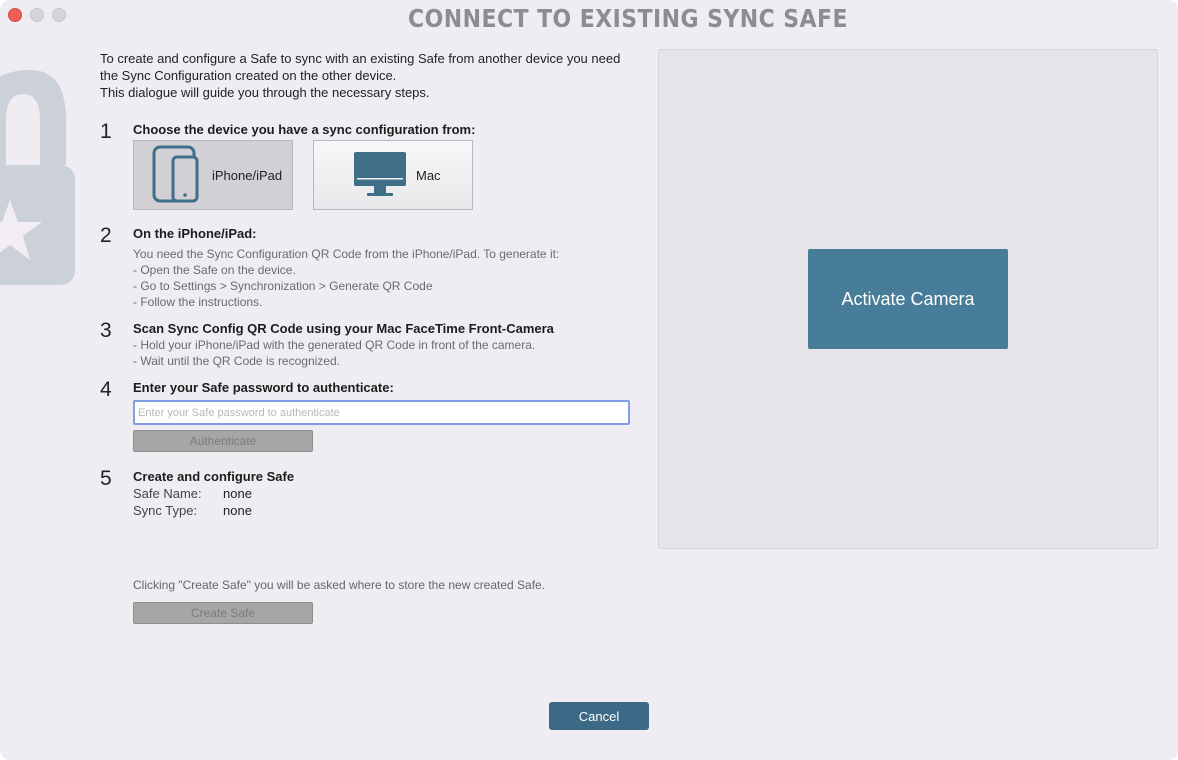  What do you see at coordinates (428, 175) in the screenshot?
I see `device-label: Mac` at bounding box center [428, 175].